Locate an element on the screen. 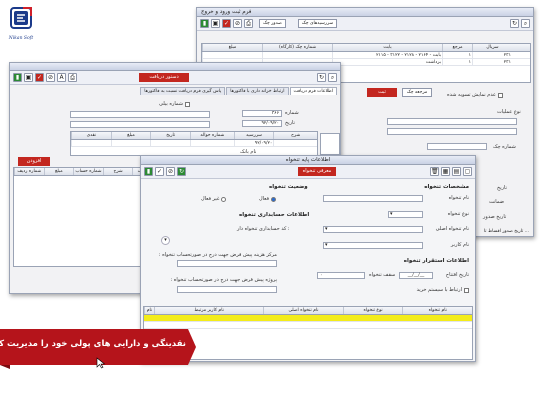  col-check: شماره چک (کارگاه) is located at coordinates (297, 47).